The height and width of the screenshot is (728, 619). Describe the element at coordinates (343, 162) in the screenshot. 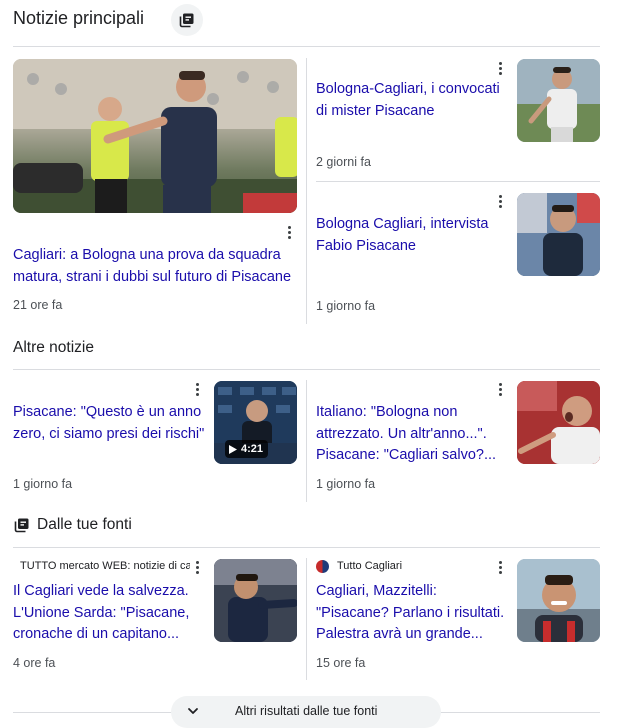

I see `article-time-2: 2 giorni fa` at that location.